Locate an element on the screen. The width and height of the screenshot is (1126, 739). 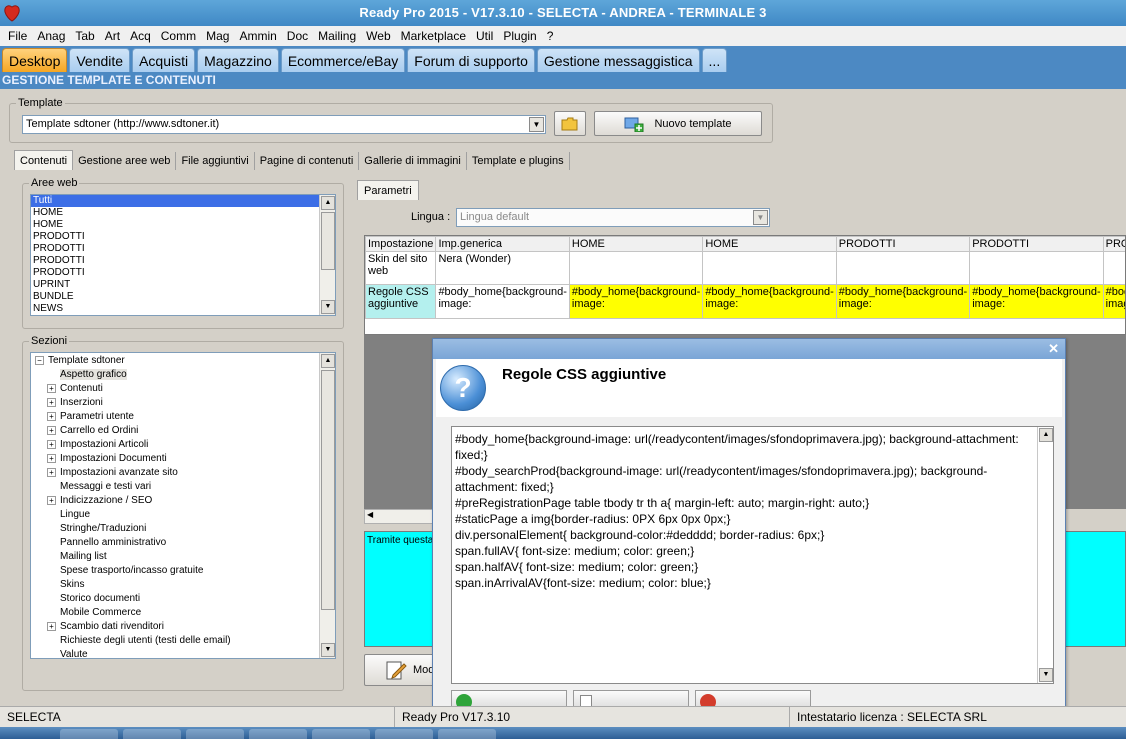
tree-node: Messaggi e testi vari is located at coordinates (191, 487).